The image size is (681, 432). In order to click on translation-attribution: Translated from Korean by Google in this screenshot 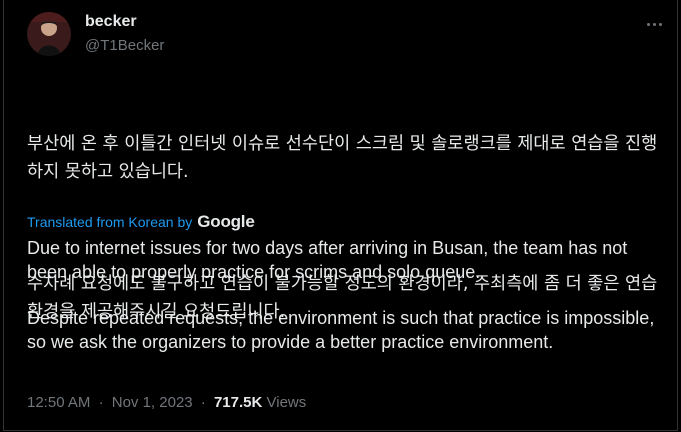, I will do `click(141, 222)`.